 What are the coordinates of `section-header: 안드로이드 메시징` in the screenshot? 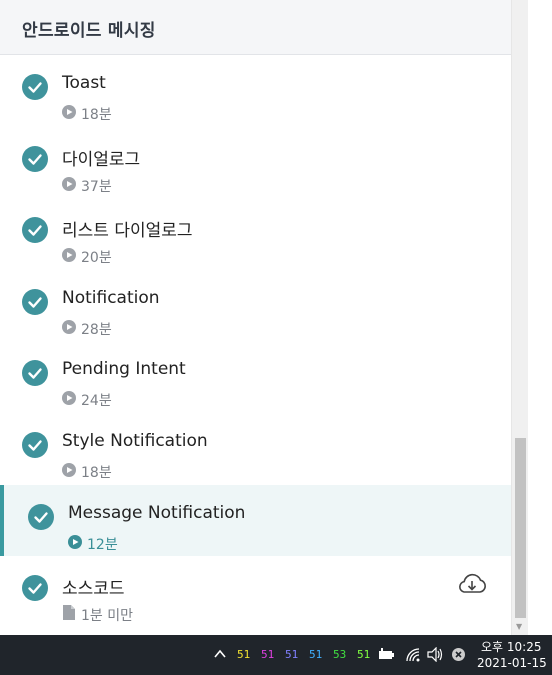 It's located at (255, 27).